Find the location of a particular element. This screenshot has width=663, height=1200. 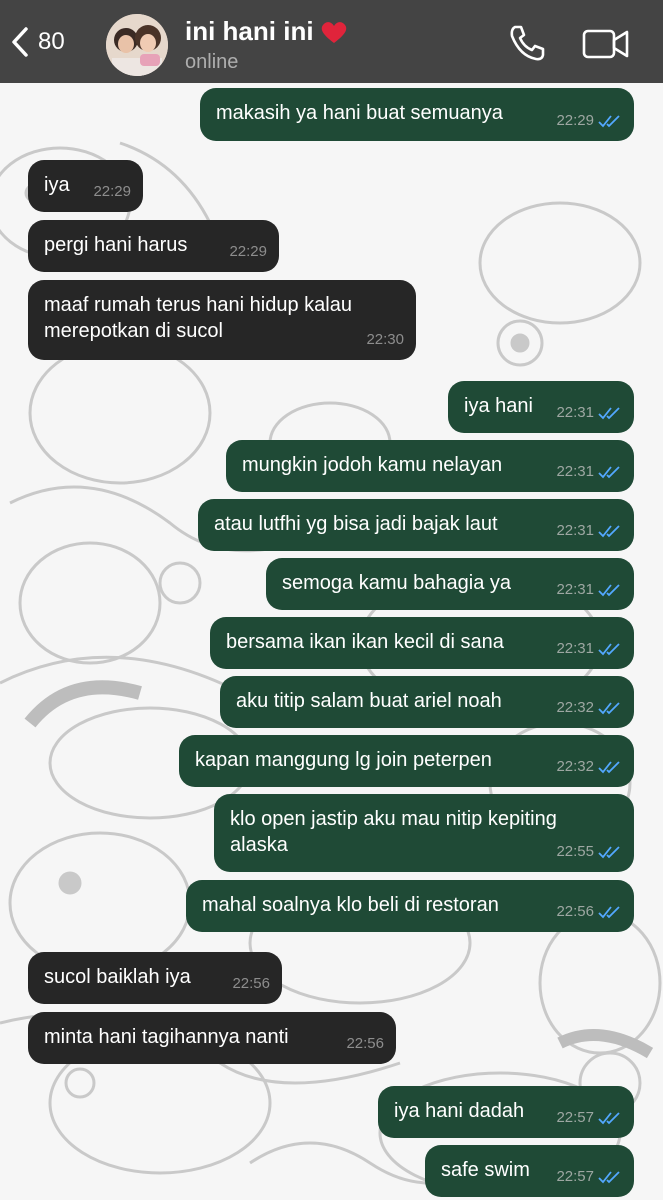

back-button: 80 is located at coordinates (37, 42).